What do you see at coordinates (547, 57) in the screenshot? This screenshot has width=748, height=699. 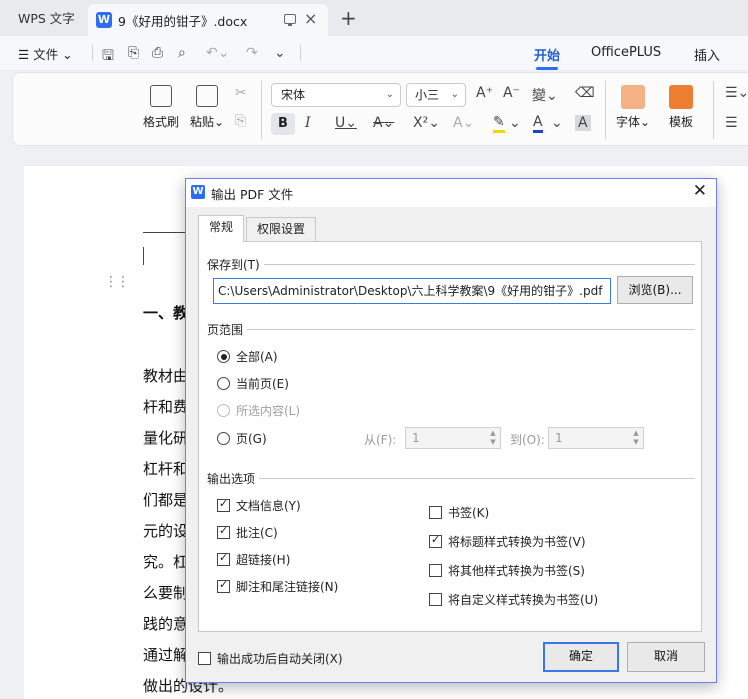 I see `ribbon-tab-home: 开始` at bounding box center [547, 57].